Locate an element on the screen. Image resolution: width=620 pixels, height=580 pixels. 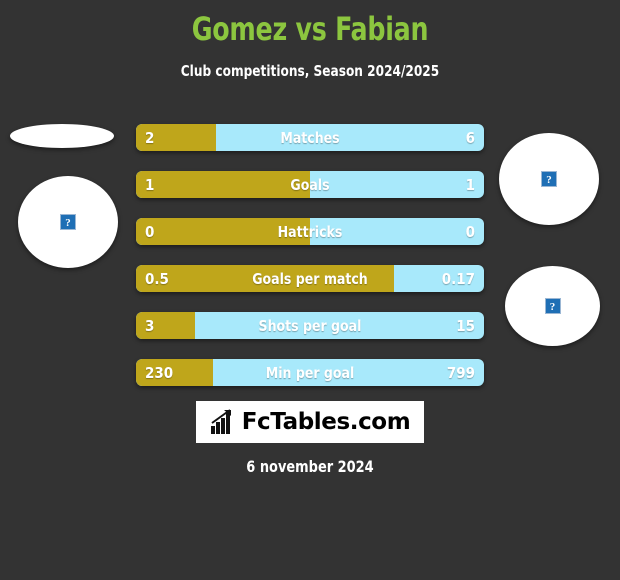
stat-row-shots-per-goal: 3 Shots per goal 15 is located at coordinates (310, 325).